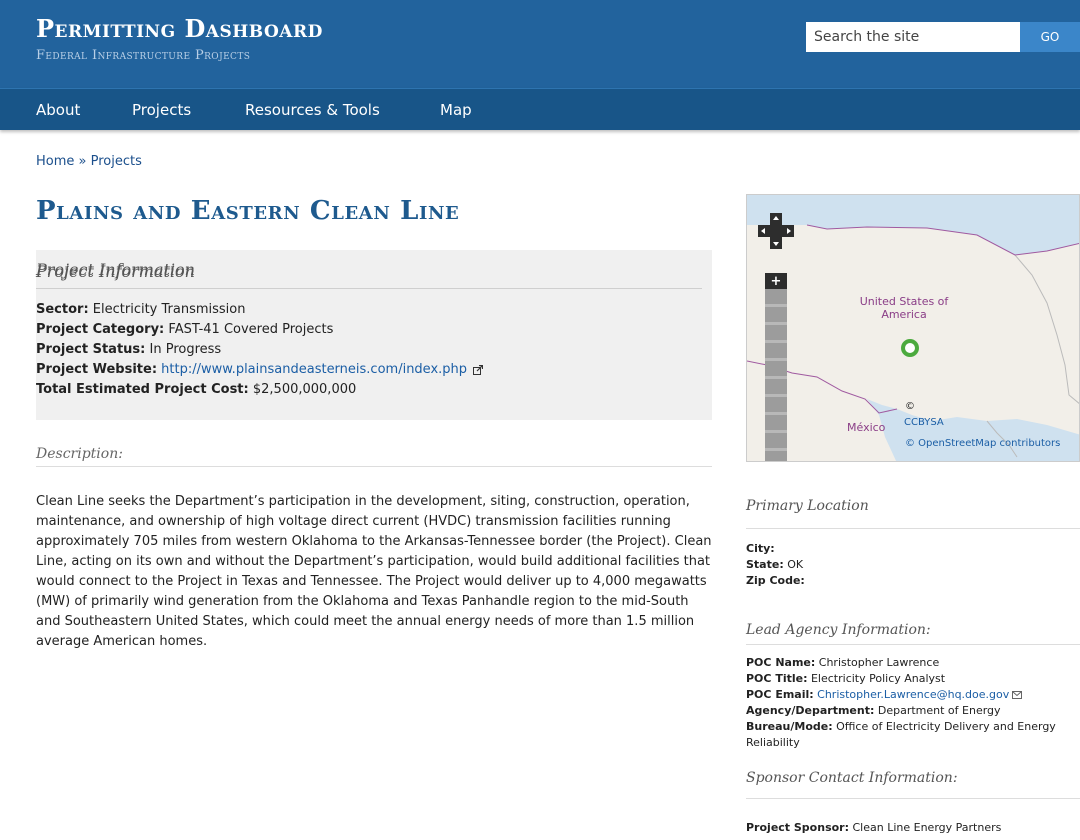 The width and height of the screenshot is (1080, 840). Describe the element at coordinates (161, 110) in the screenshot. I see `nav-item-projects: Projects` at that location.